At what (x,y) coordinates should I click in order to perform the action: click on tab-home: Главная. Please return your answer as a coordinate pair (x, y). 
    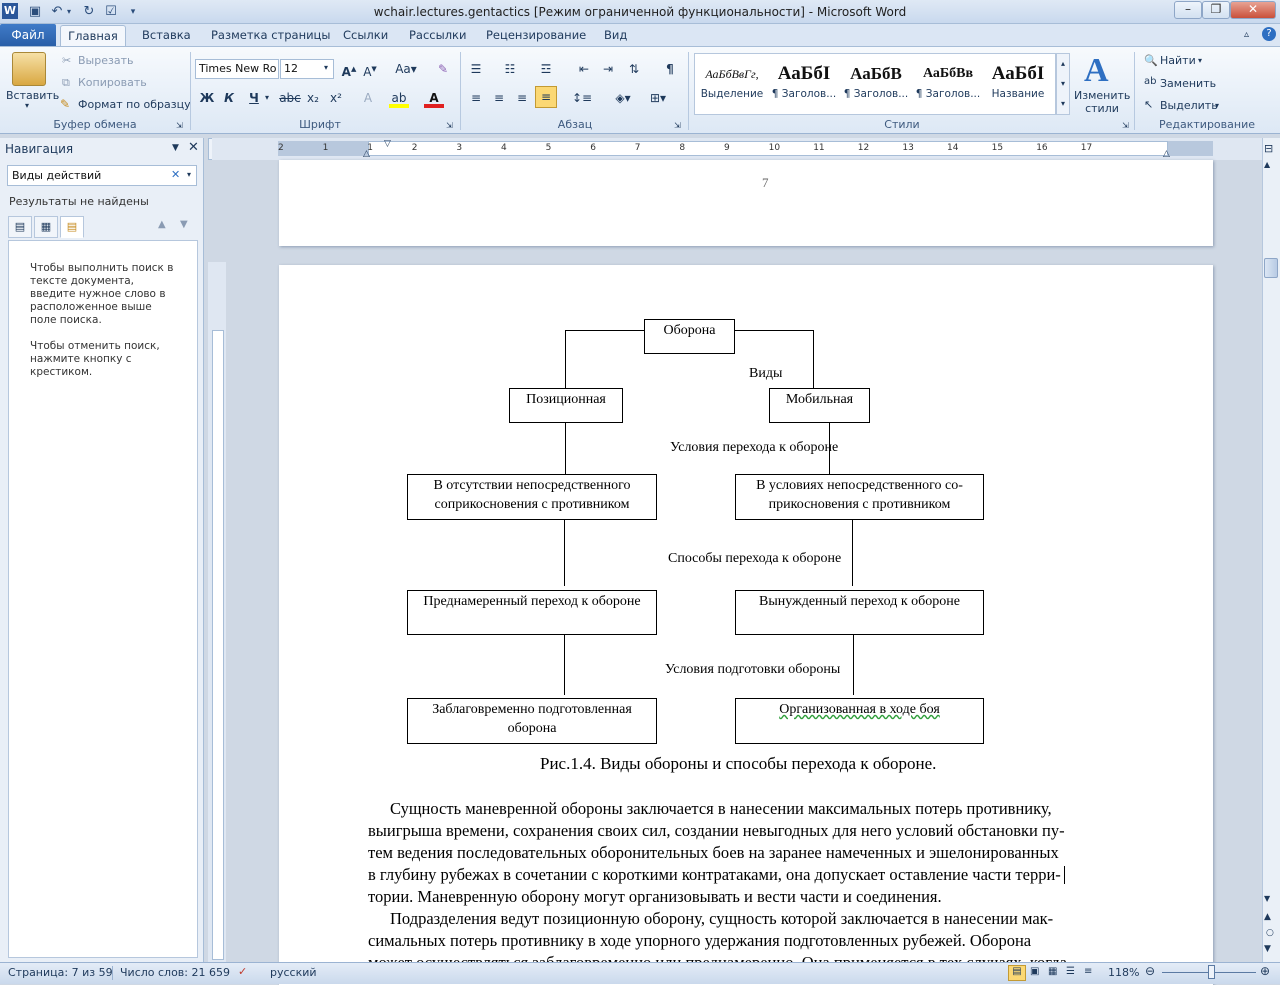
    Looking at the image, I should click on (93, 36).